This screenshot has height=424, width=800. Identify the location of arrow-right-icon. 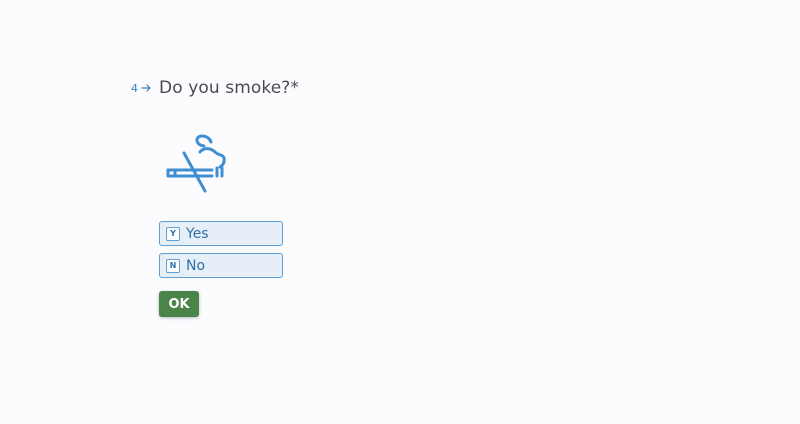
(146, 88).